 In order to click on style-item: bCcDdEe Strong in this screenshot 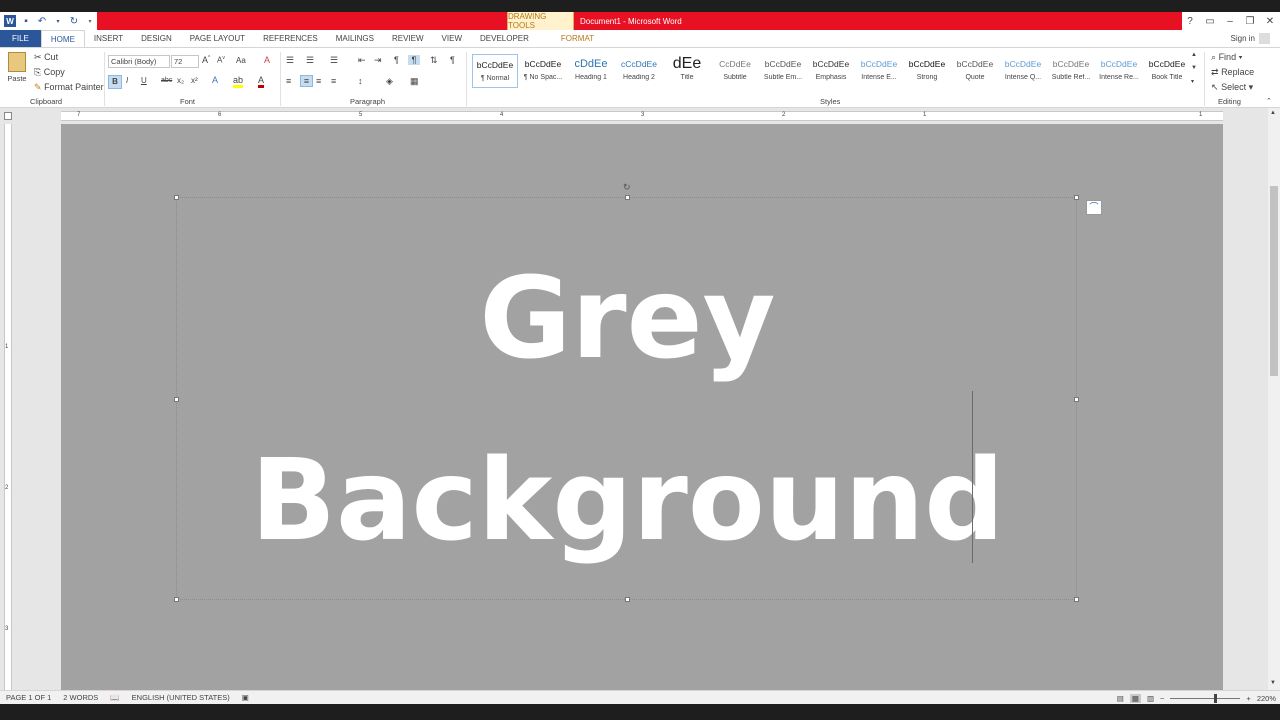, I will do `click(927, 71)`.